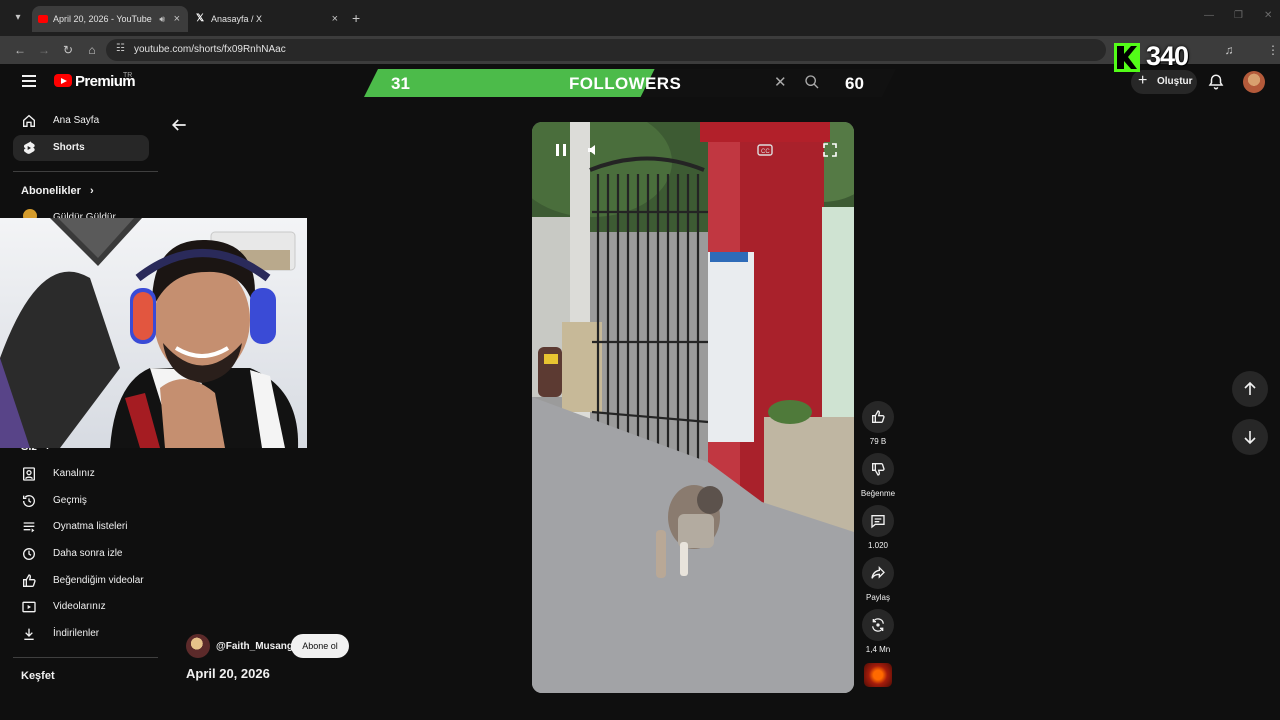 This screenshot has height=720, width=1280. Describe the element at coordinates (76, 120) in the screenshot. I see `sidebar-item-label: Ana Sayfa` at that location.